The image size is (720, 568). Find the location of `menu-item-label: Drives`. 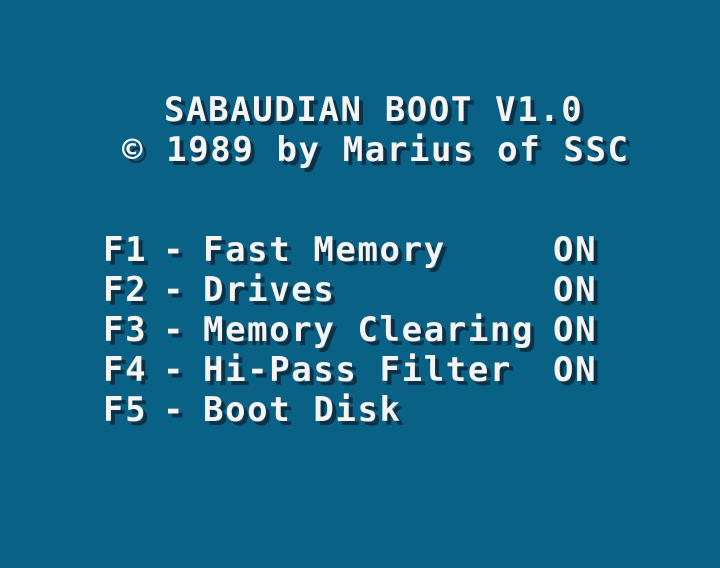

menu-item-label: Drives is located at coordinates (269, 290).